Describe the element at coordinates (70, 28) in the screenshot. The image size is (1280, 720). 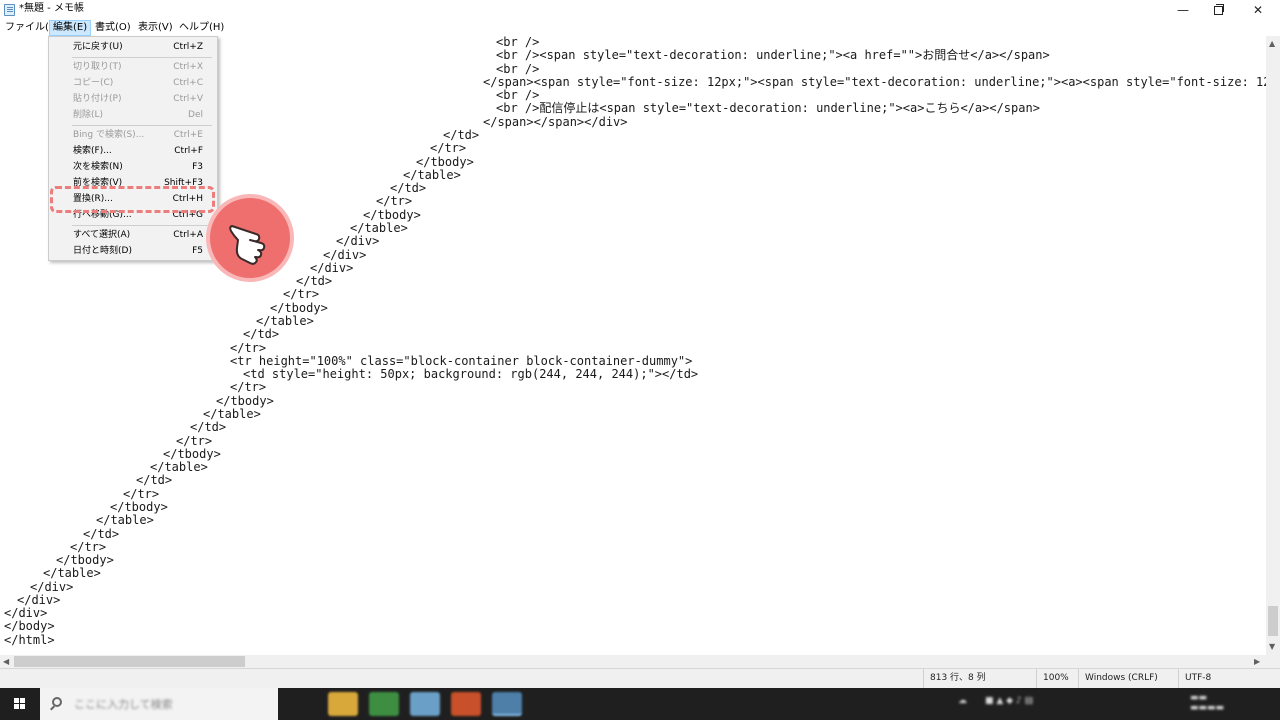
I see `menu-edit: 編集(E)` at that location.